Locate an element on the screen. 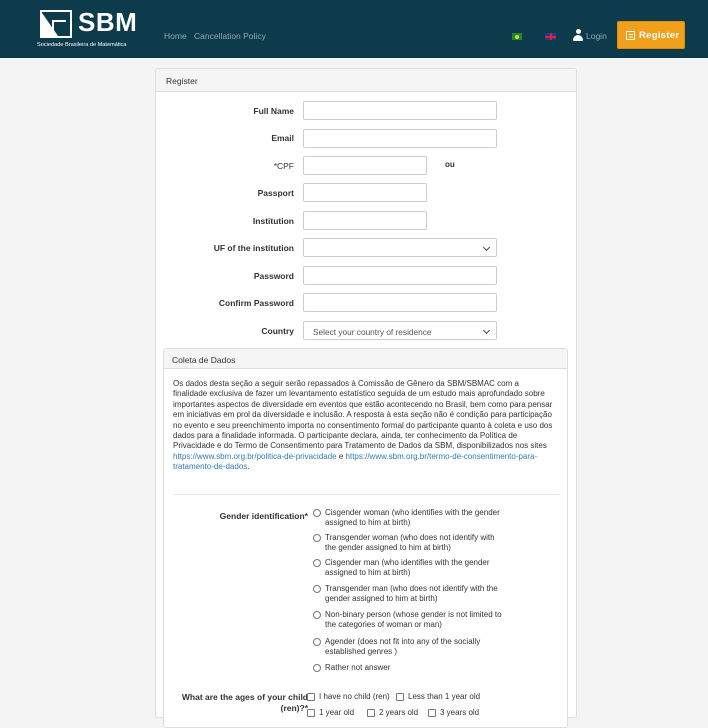 The height and width of the screenshot is (728, 708). register-button: Register is located at coordinates (651, 35).